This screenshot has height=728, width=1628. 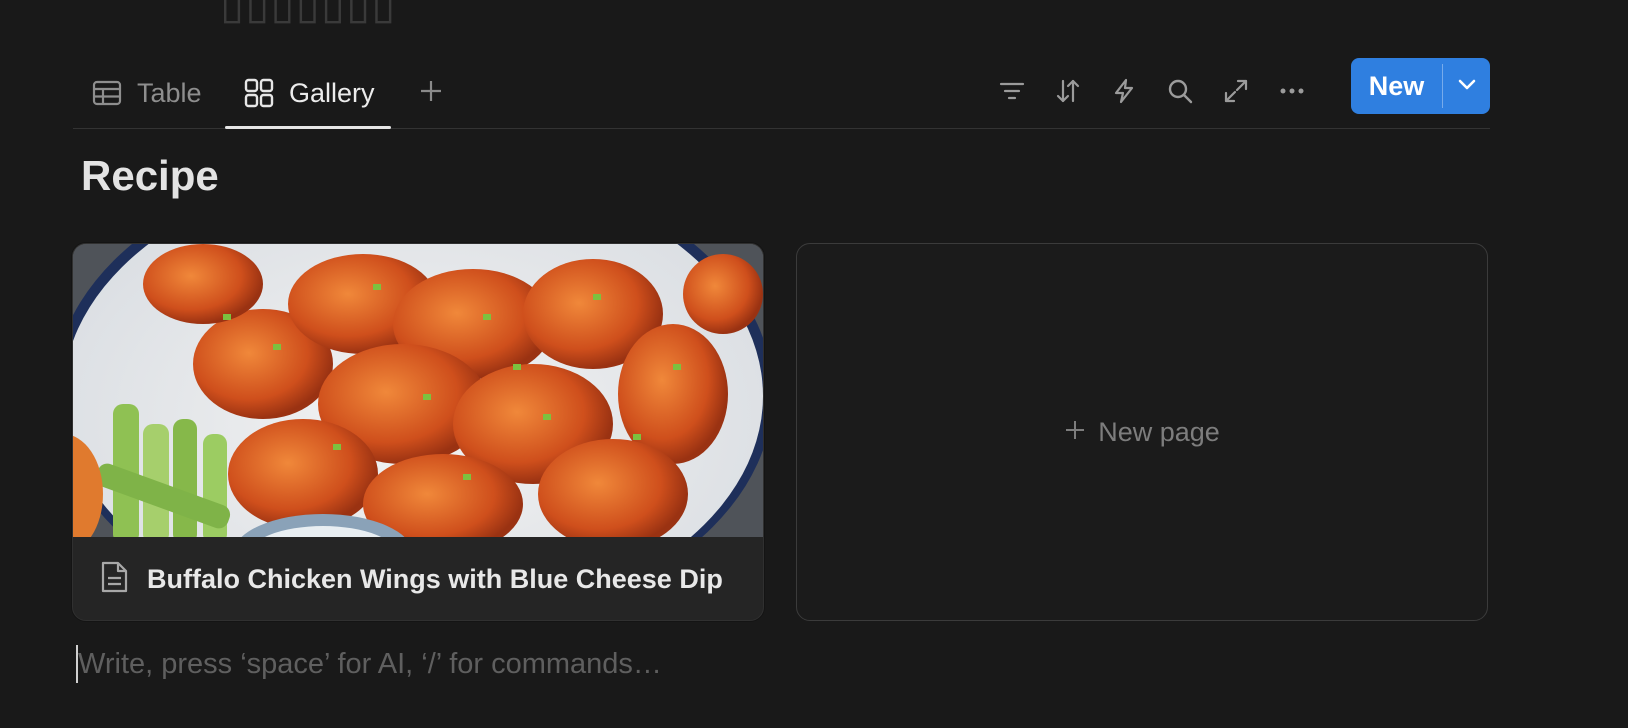 What do you see at coordinates (308, 14) in the screenshot?
I see `previous-heading-fragment: ▯▯▯▯▯▯▯` at bounding box center [308, 14].